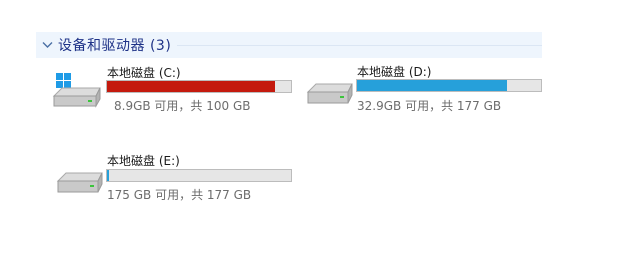 Image resolution: width=640 pixels, height=253 pixels. What do you see at coordinates (182, 106) in the screenshot?
I see `drive-free-space: 8.9GB 可用，共 100 GB` at bounding box center [182, 106].